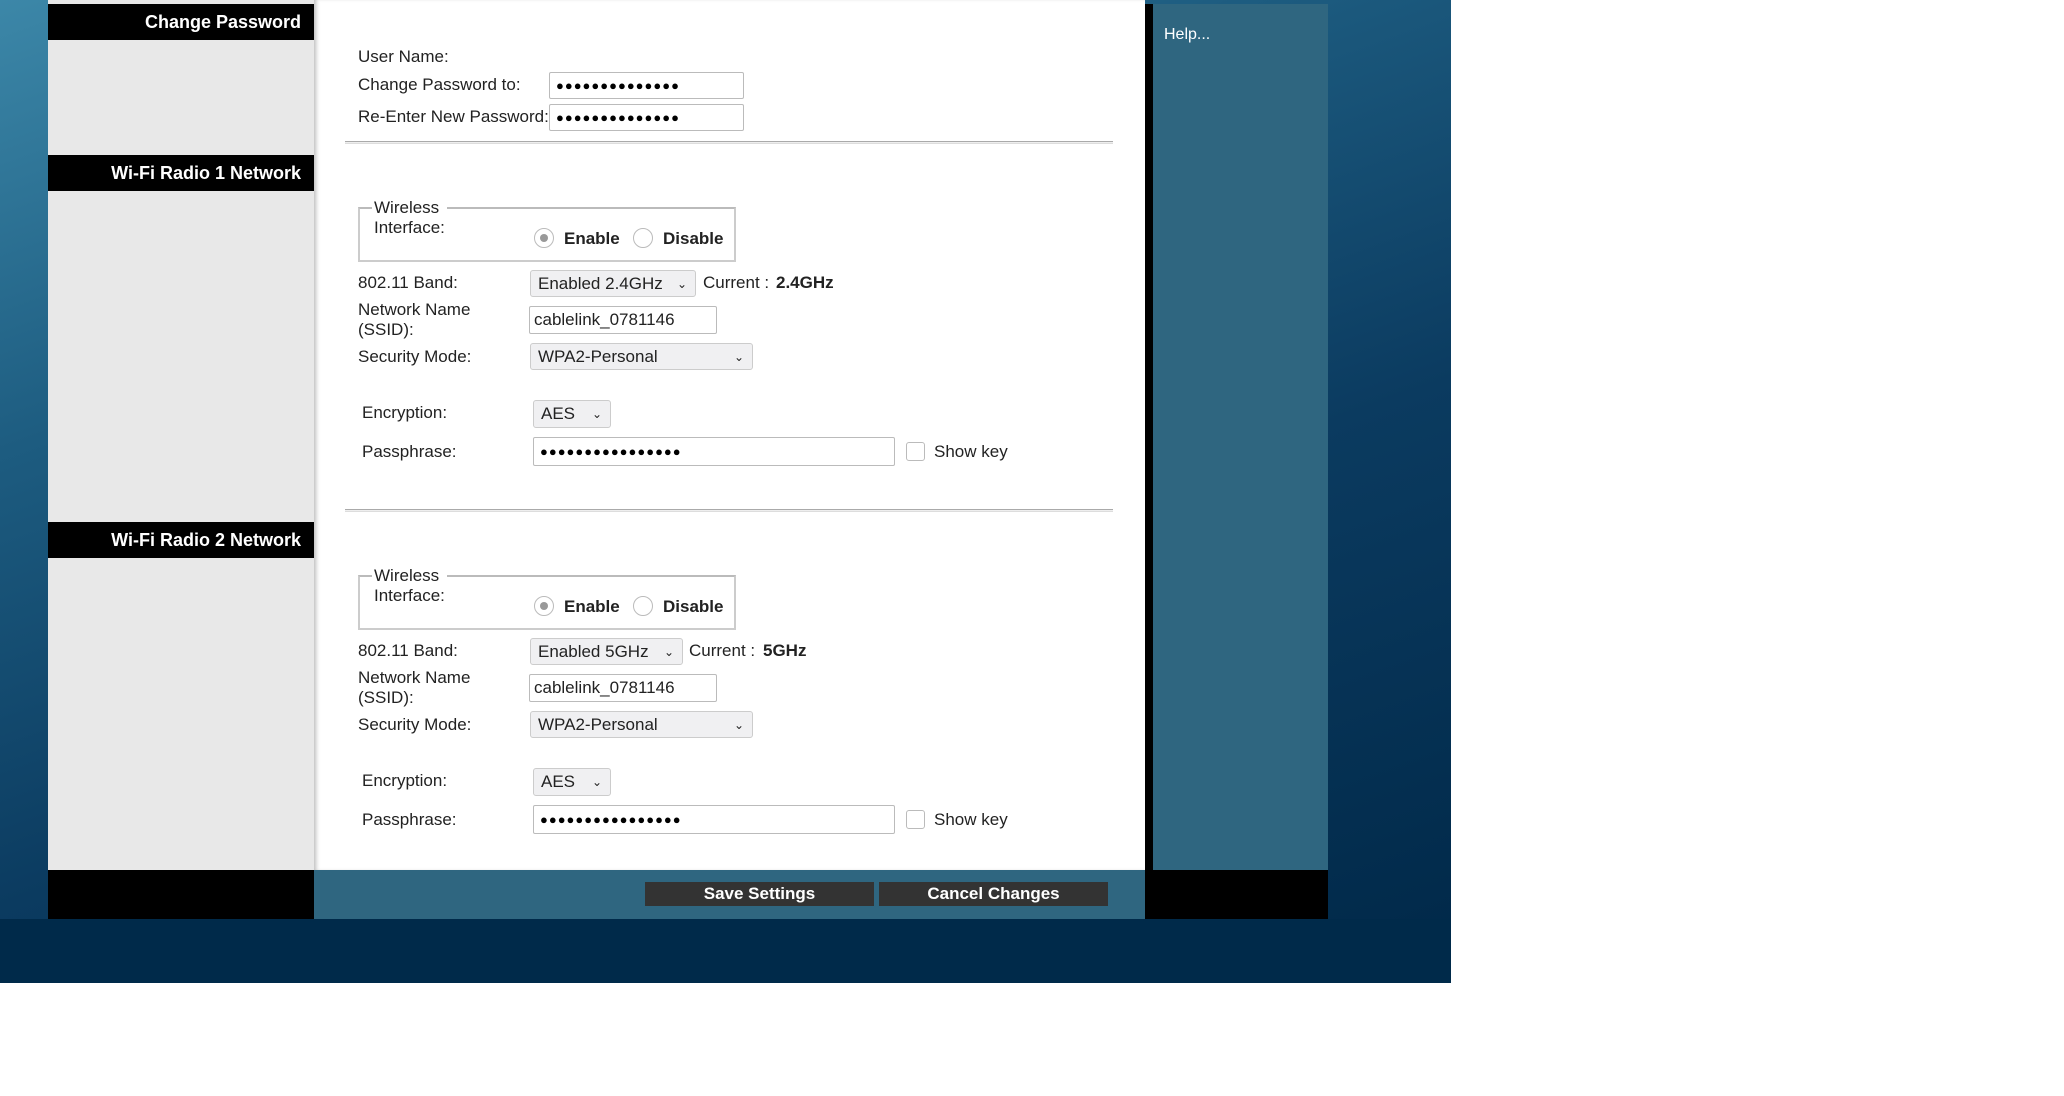  I want to click on change-password-input: ●●●●●●●●●●●●●●, so click(646, 85).